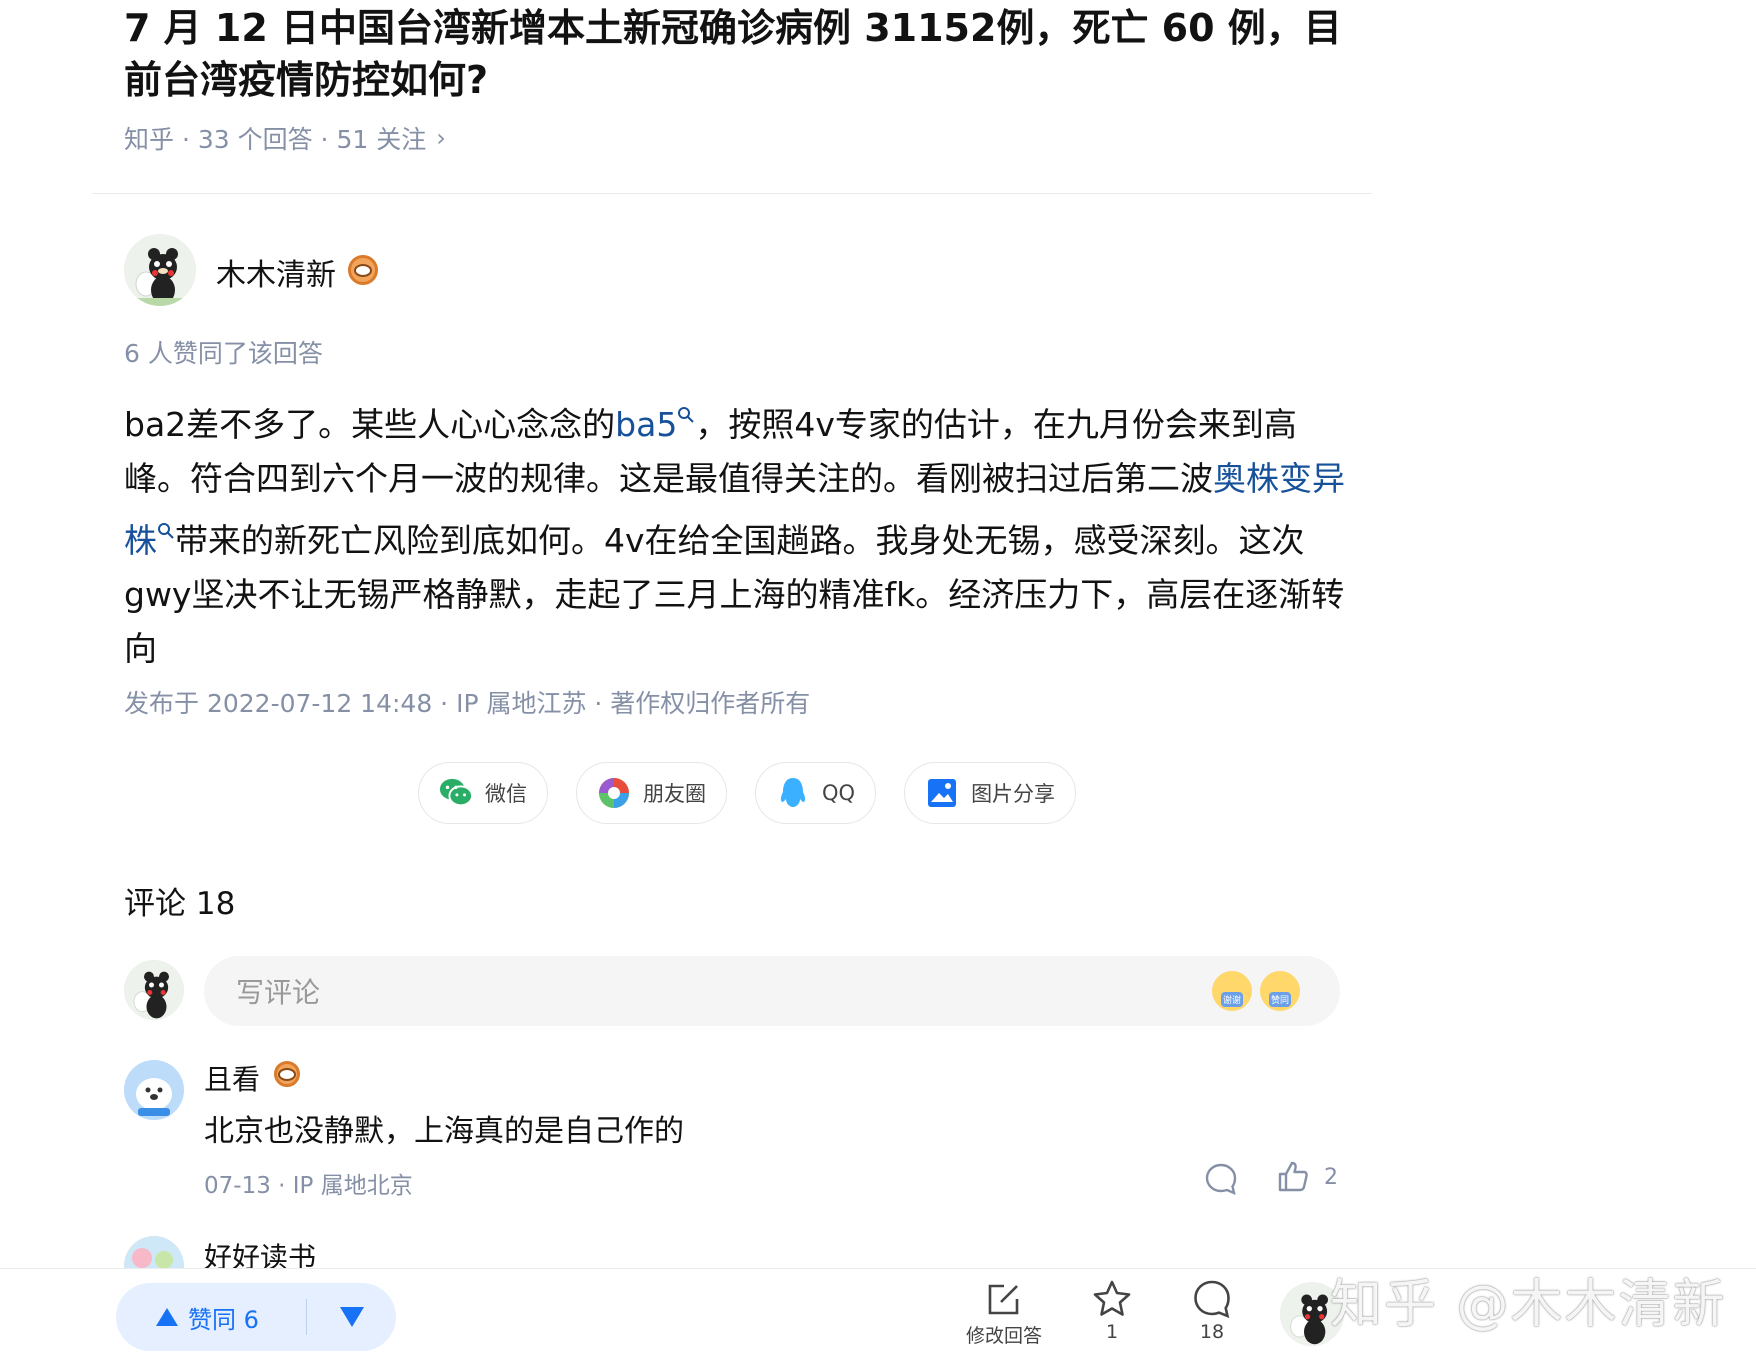  I want to click on my-avatar, so click(154, 990).